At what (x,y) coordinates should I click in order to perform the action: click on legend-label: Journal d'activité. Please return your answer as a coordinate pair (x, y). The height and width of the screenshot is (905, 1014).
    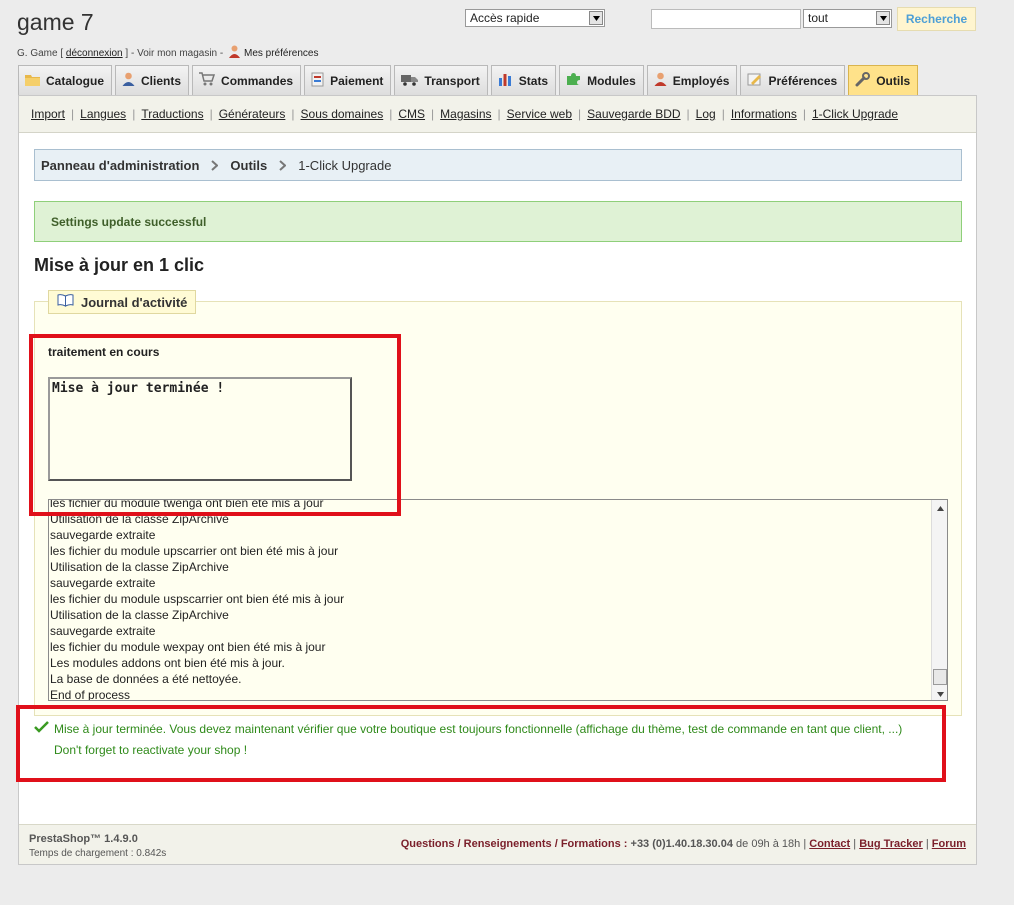
    Looking at the image, I should click on (134, 302).